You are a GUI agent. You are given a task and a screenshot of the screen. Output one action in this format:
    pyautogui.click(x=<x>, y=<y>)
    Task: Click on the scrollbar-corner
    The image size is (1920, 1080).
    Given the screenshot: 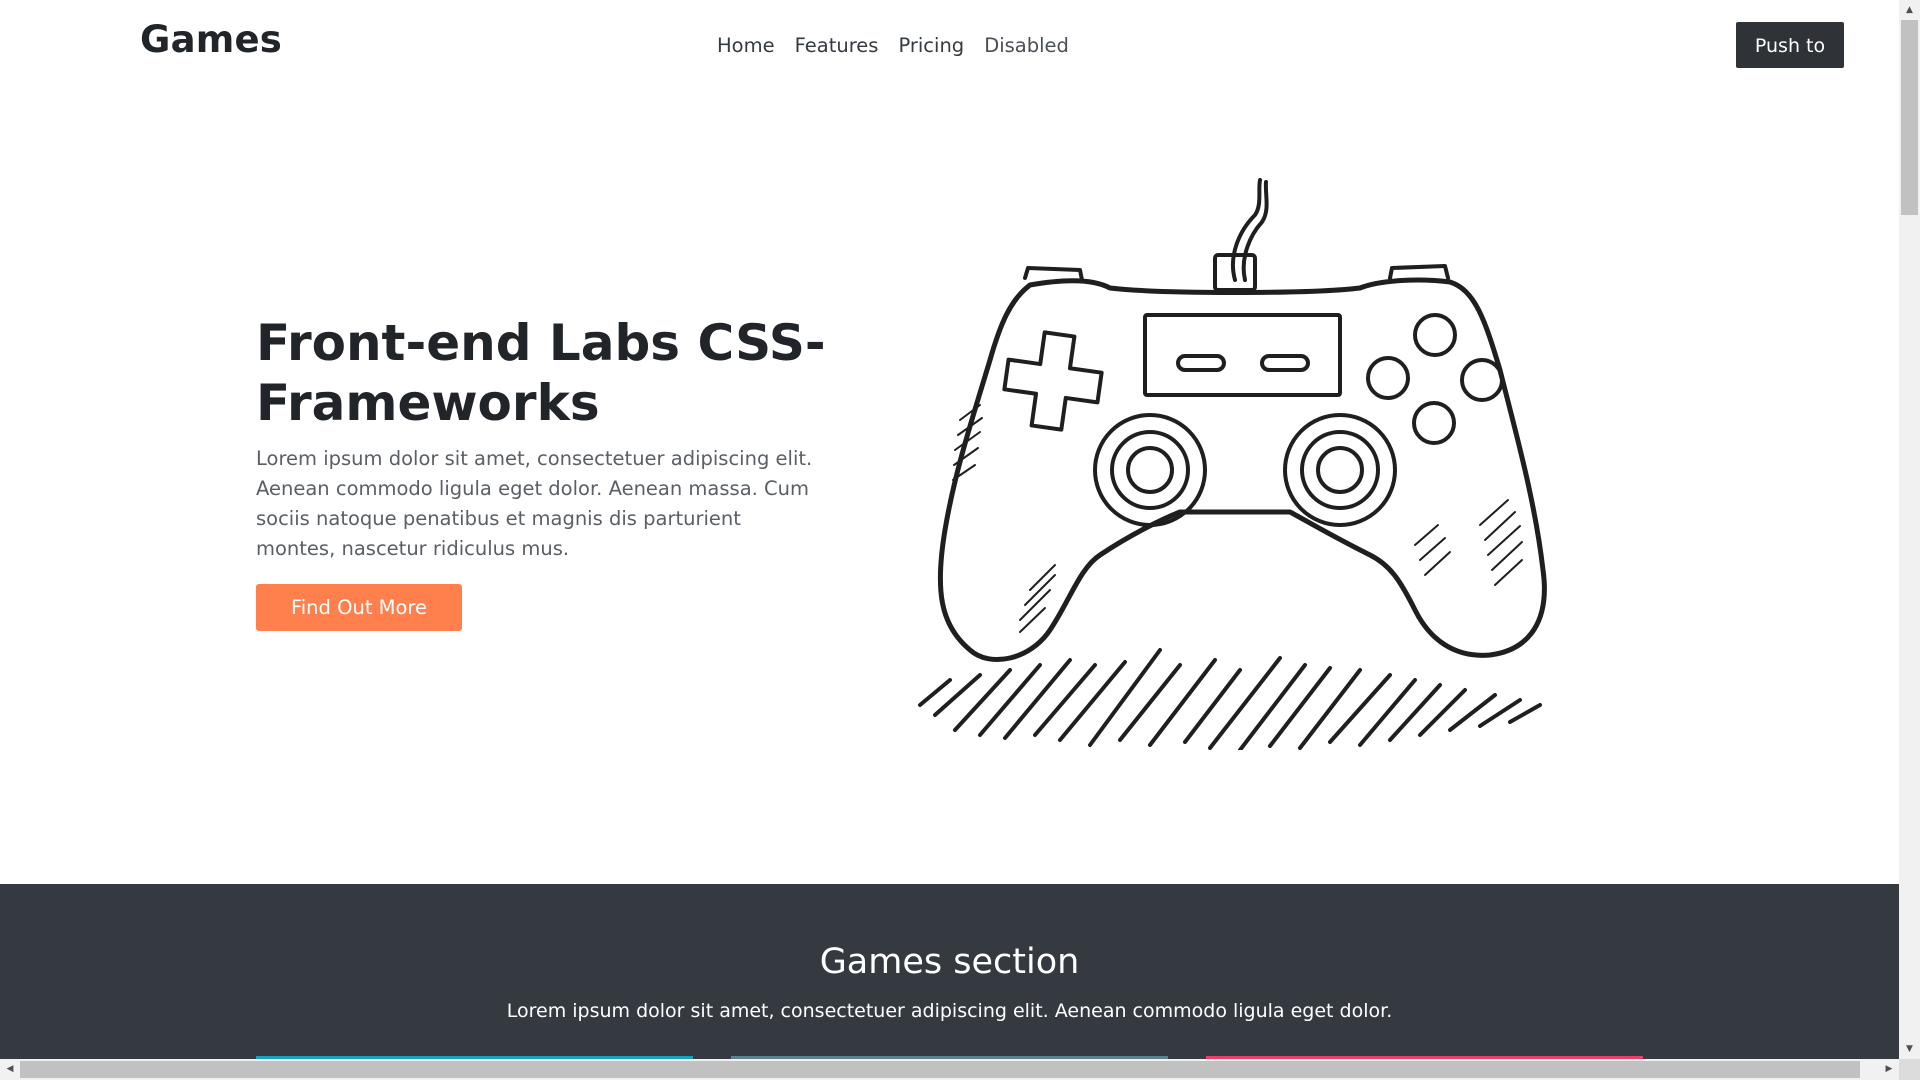 What is the action you would take?
    pyautogui.click(x=1909, y=1069)
    